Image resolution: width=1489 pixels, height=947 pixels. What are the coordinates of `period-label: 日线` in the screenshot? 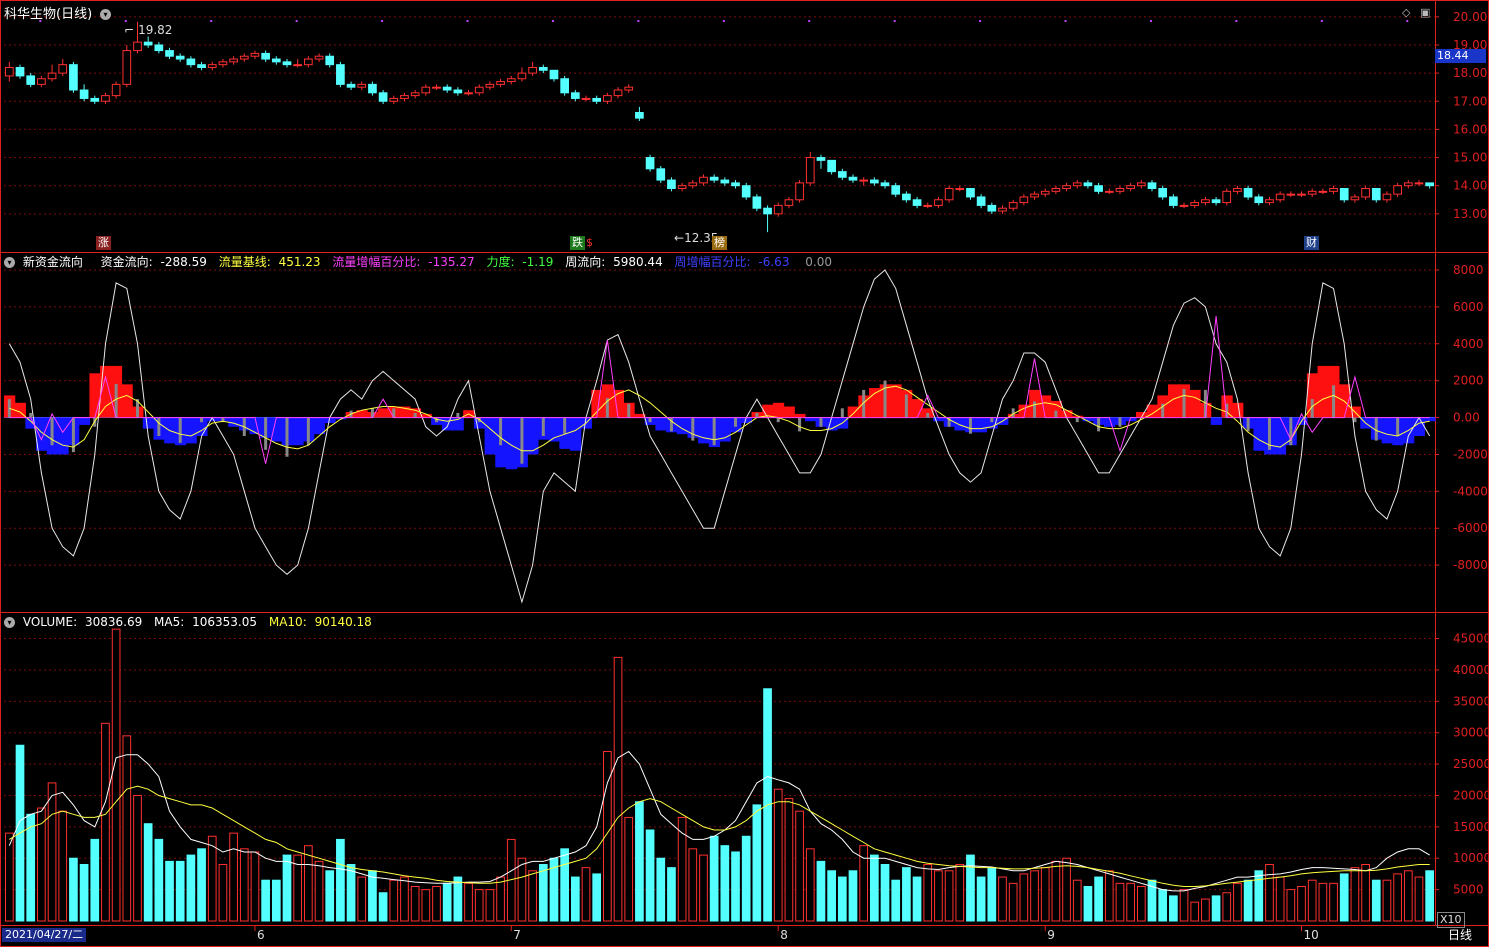 It's located at (1460, 935).